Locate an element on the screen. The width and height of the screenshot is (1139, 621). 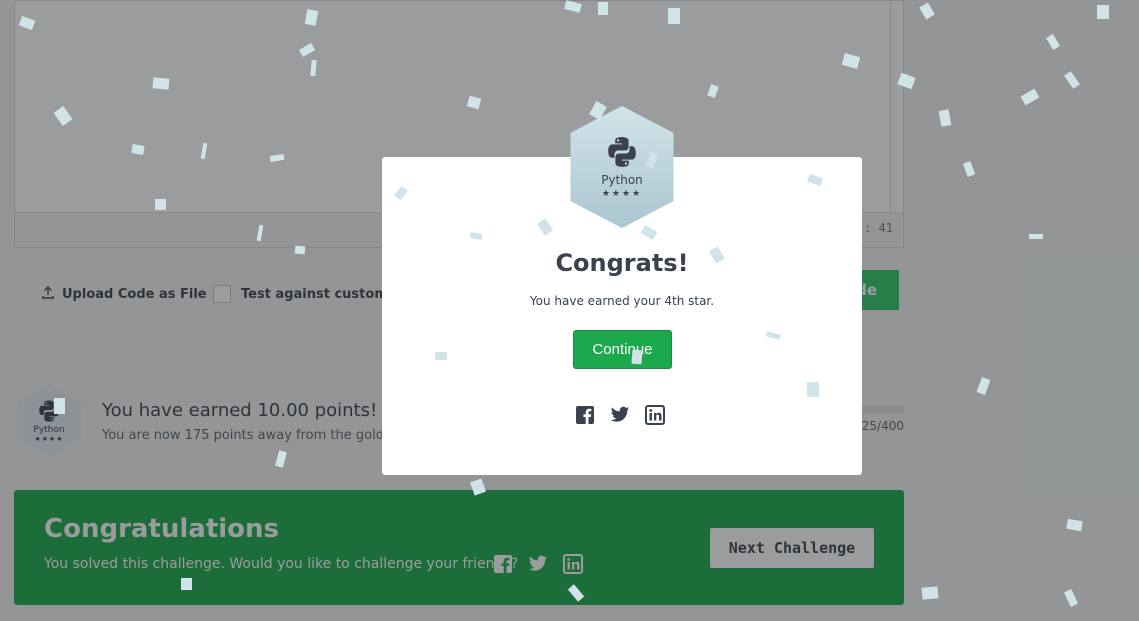
continue-button: Continue is located at coordinates (622, 349).